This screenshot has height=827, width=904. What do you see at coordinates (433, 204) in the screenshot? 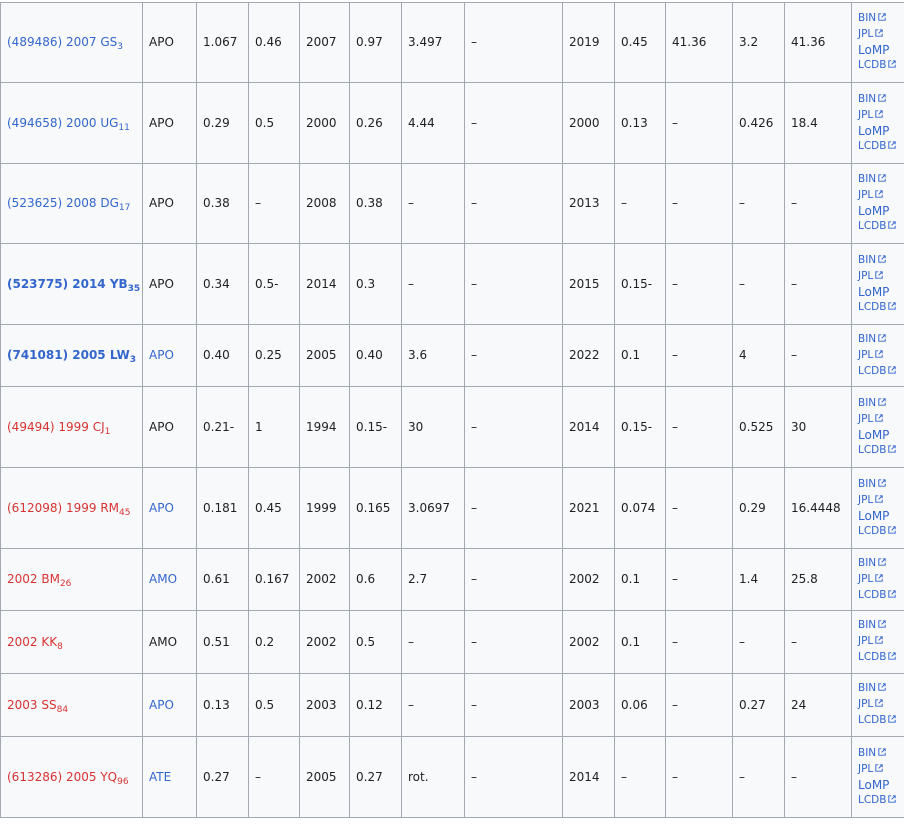
I see `value-cell-c5: –` at bounding box center [433, 204].